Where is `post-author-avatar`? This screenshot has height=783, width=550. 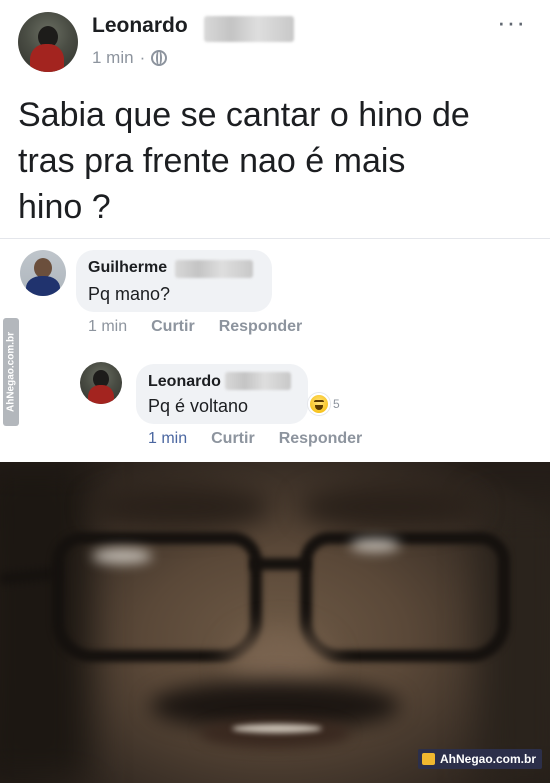
post-author-avatar is located at coordinates (48, 42).